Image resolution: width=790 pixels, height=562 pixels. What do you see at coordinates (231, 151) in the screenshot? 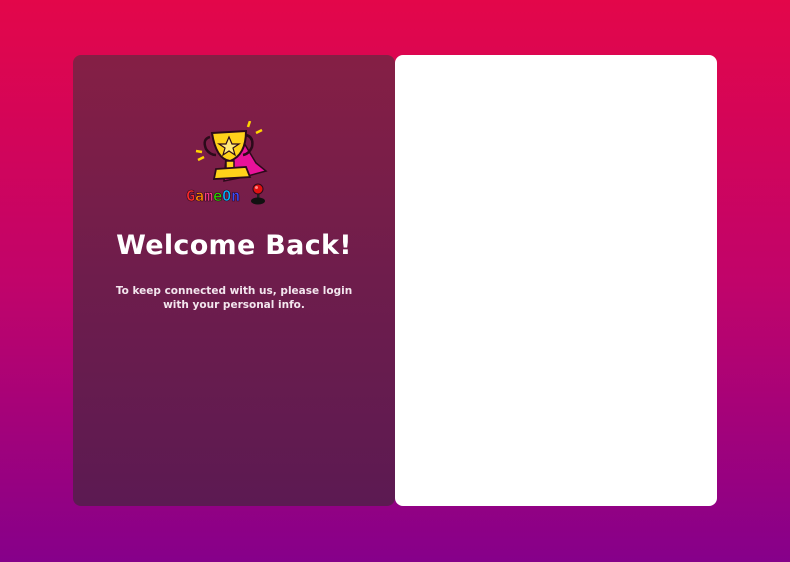
I see `trophy-icon` at bounding box center [231, 151].